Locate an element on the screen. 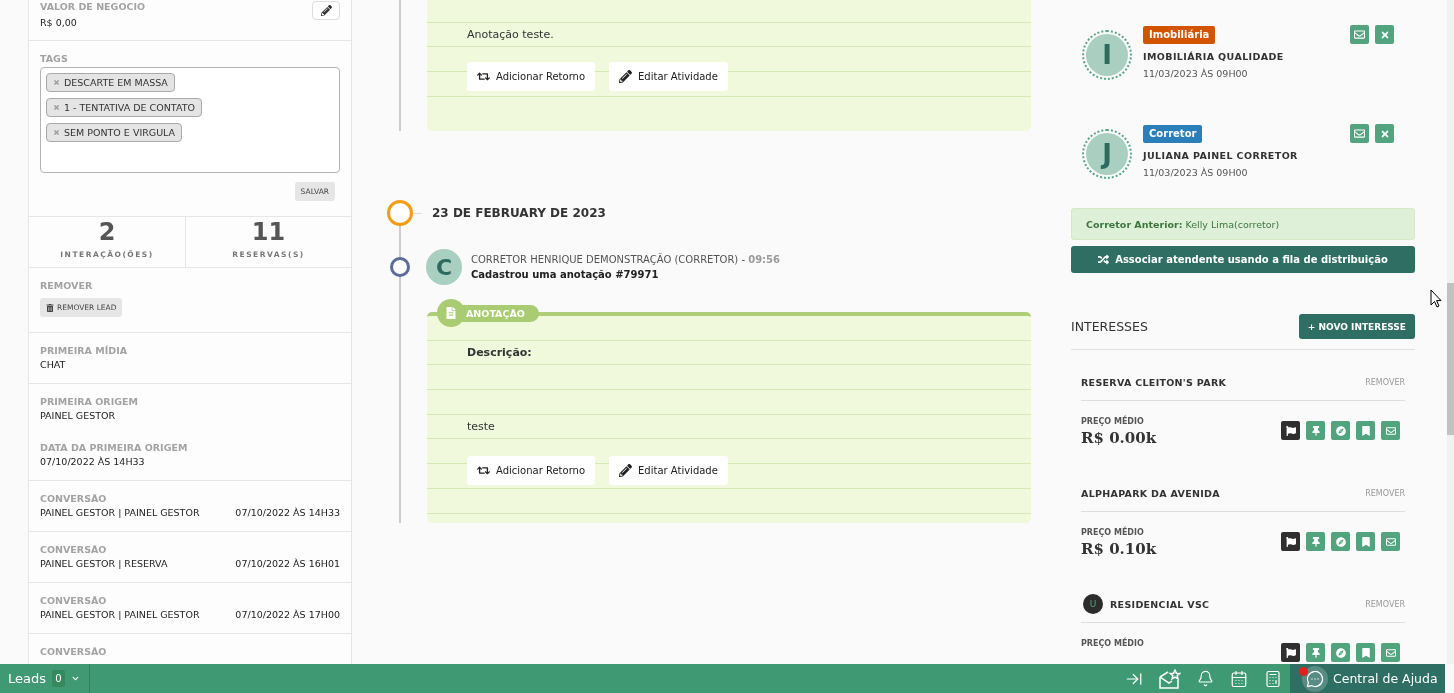  avatar: C is located at coordinates (444, 267).